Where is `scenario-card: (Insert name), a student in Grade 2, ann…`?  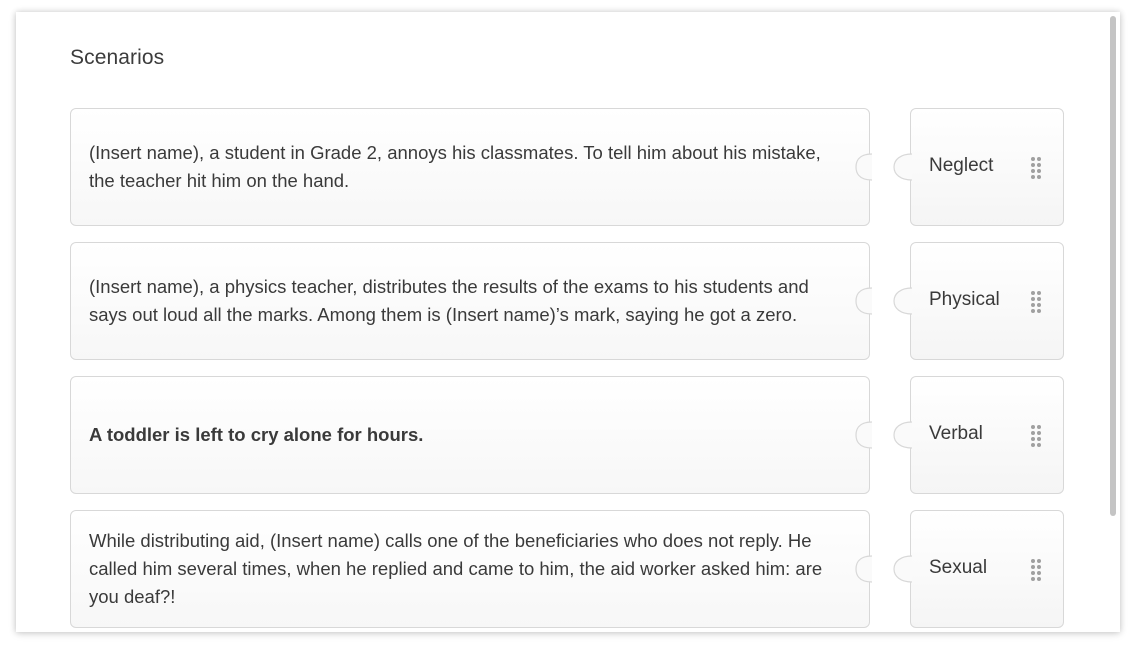
scenario-card: (Insert name), a student in Grade 2, ann… is located at coordinates (470, 167).